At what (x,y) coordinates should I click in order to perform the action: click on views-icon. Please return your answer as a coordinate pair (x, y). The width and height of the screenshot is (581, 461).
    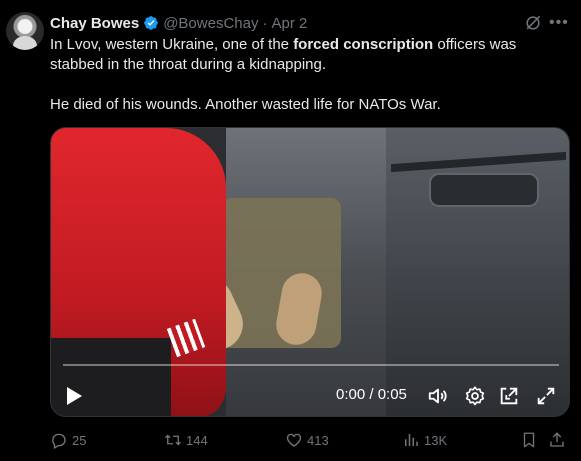
    Looking at the image, I should click on (411, 440).